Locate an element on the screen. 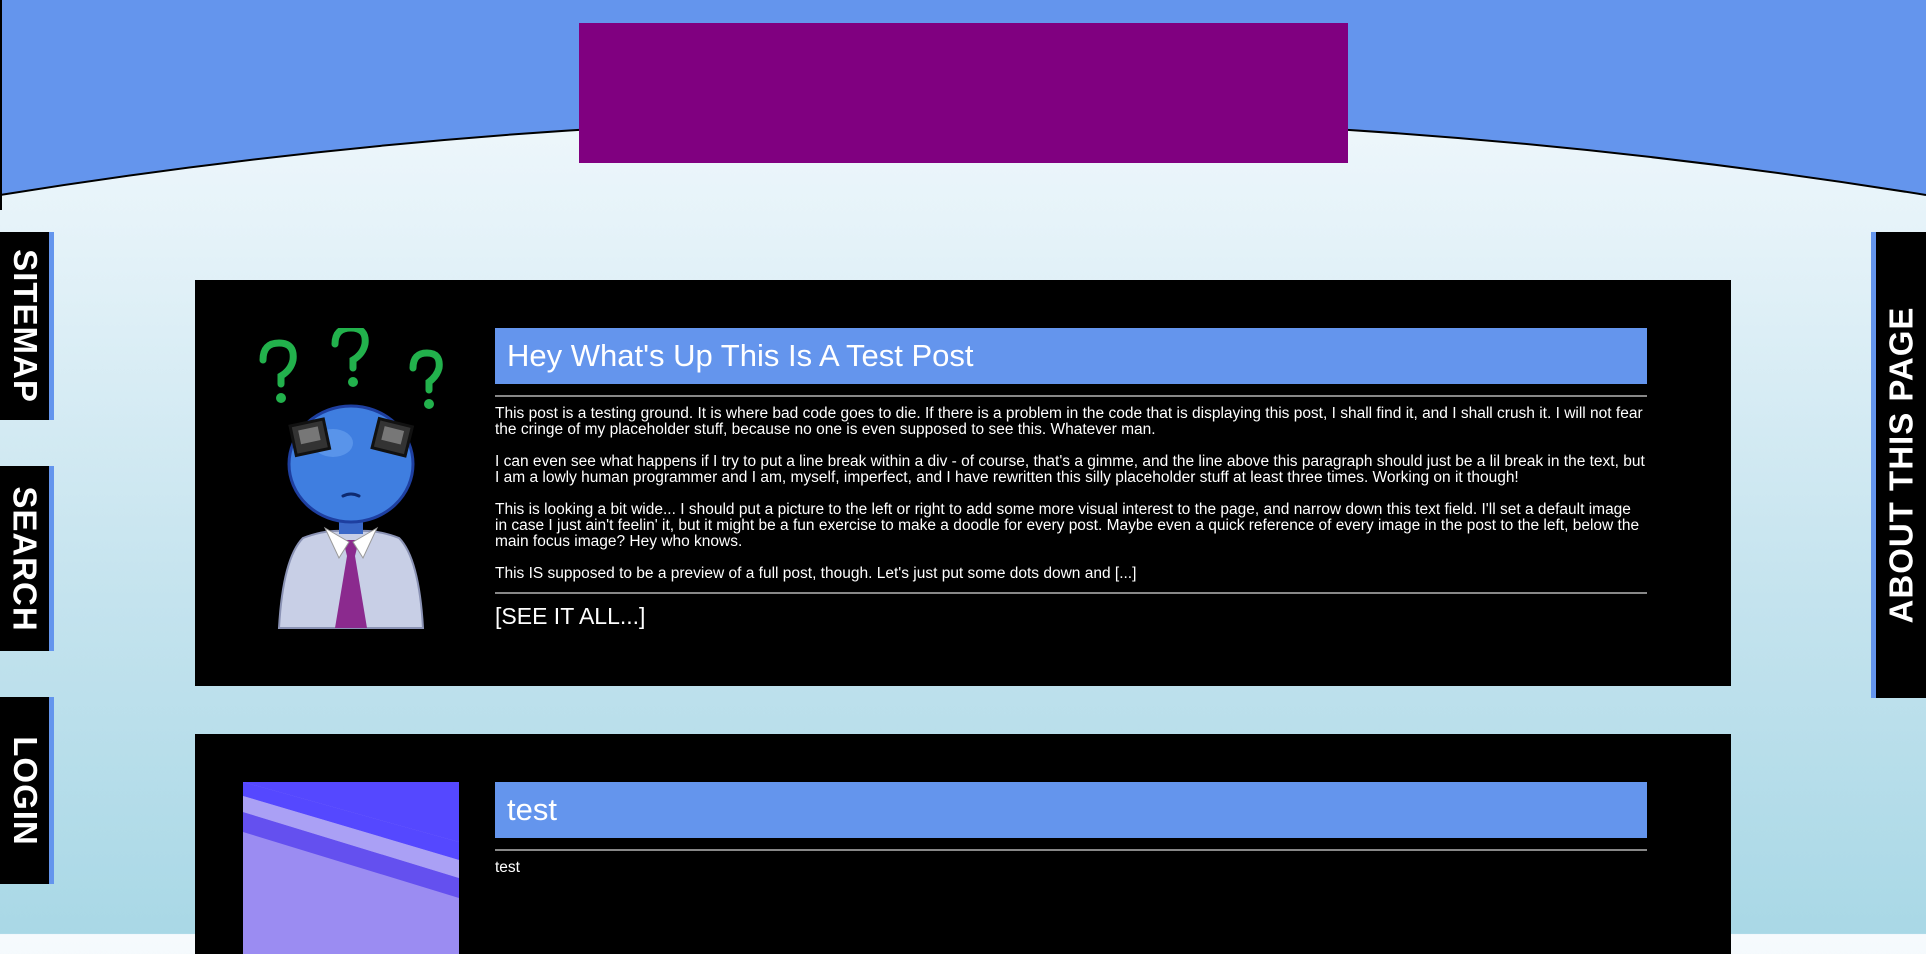 Image resolution: width=1926 pixels, height=954 pixels. post-title: Hey What's Up This Is A Test Post is located at coordinates (1071, 356).